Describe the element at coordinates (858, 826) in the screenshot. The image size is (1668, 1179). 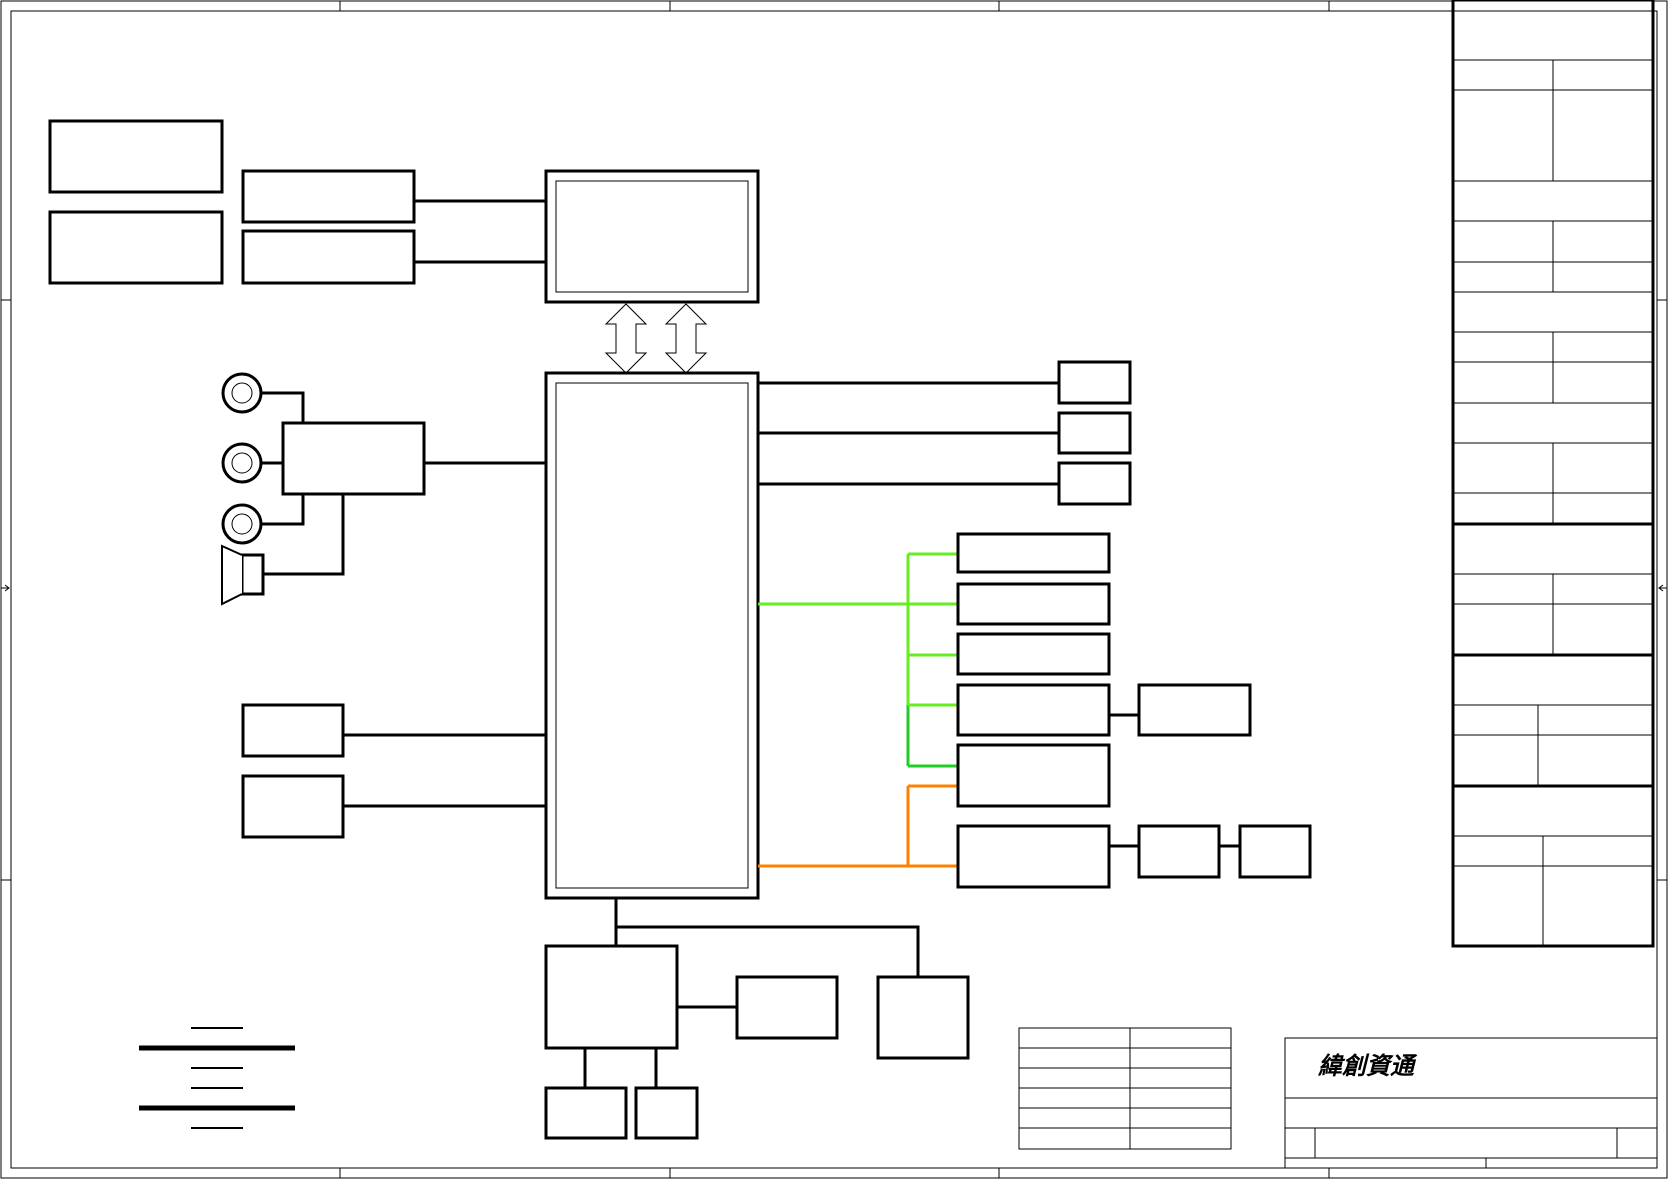
I see `orange-bus` at that location.